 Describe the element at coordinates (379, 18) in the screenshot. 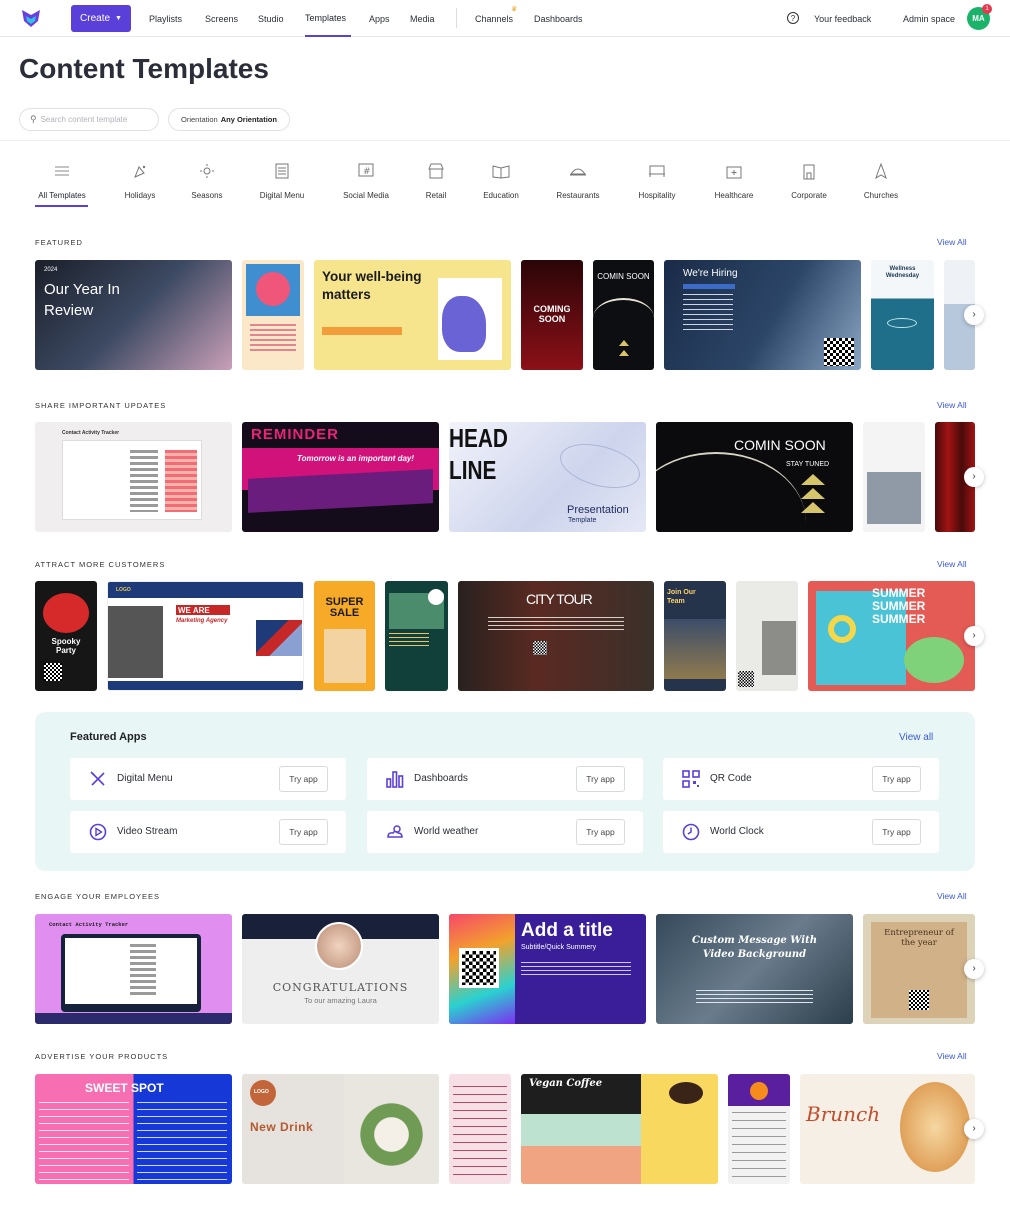

I see `nav-apps: Apps` at that location.